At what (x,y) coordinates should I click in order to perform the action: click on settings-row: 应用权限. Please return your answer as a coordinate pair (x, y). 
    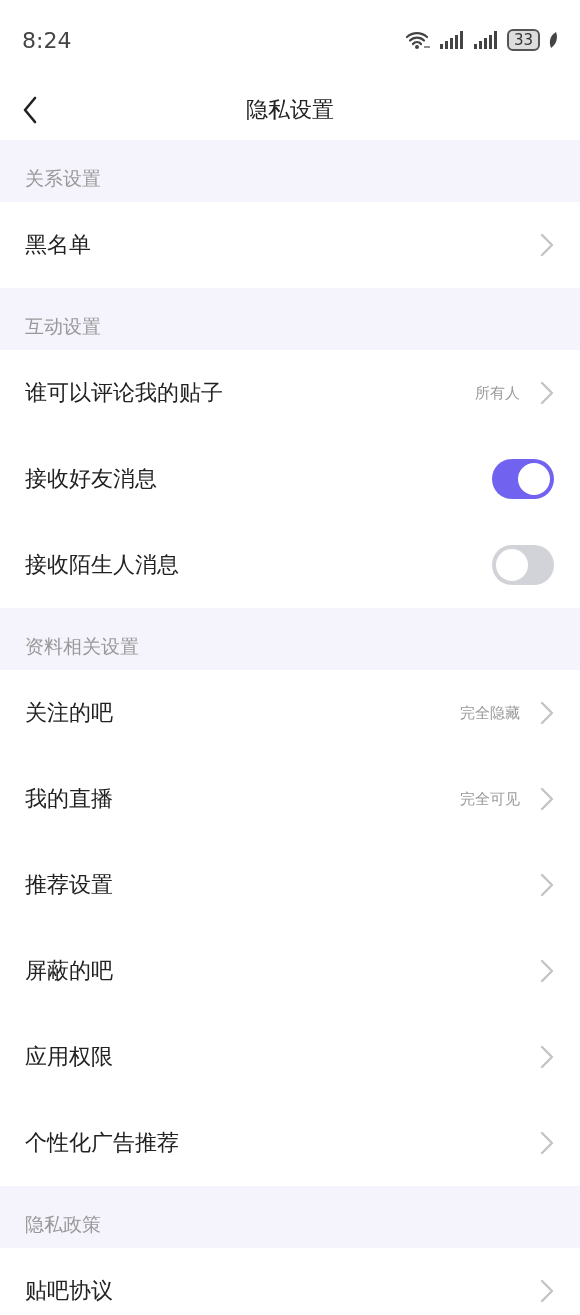
    Looking at the image, I should click on (290, 1057).